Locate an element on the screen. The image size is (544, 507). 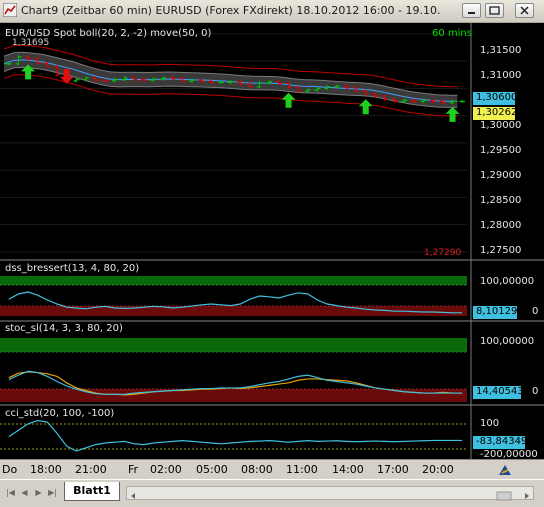
cci-value-badge: -83,84349 is located at coordinates (502, 441).